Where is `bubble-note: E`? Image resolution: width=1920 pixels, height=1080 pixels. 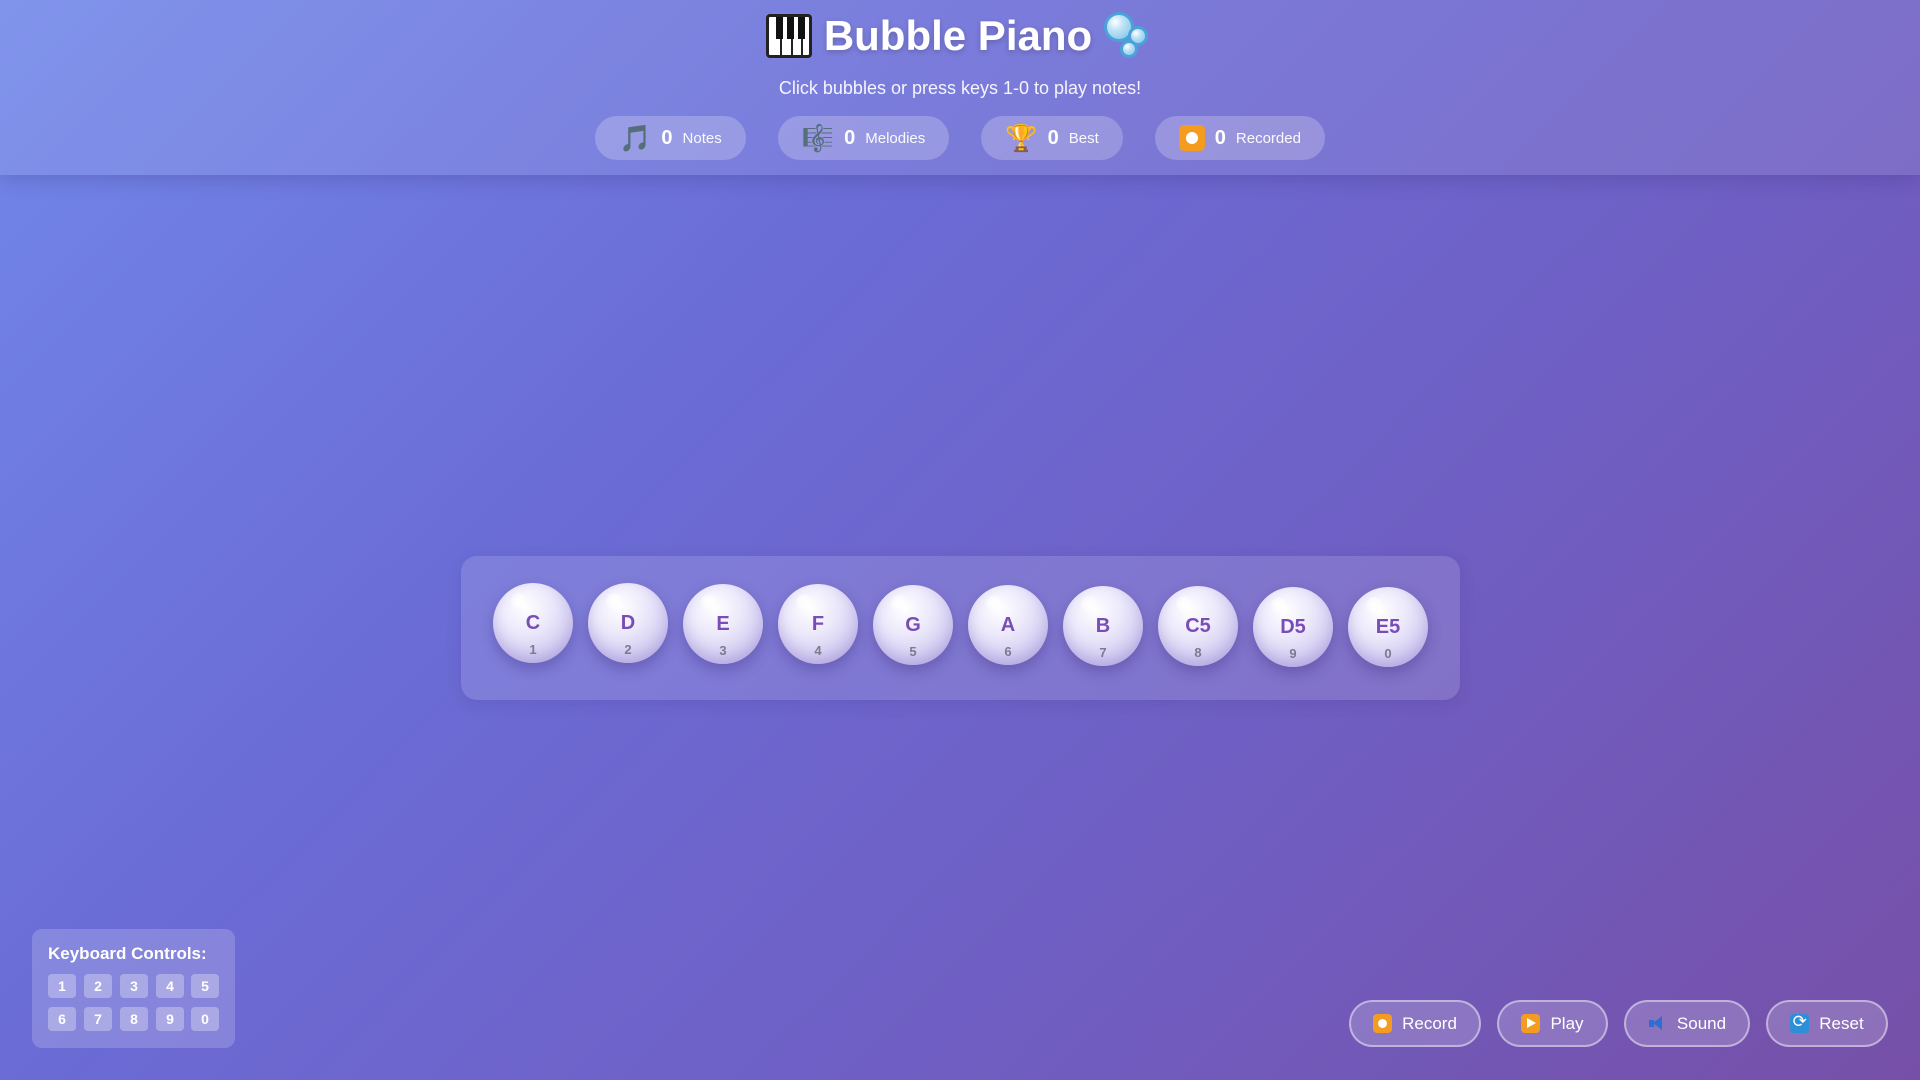
bubble-note: E is located at coordinates (723, 624).